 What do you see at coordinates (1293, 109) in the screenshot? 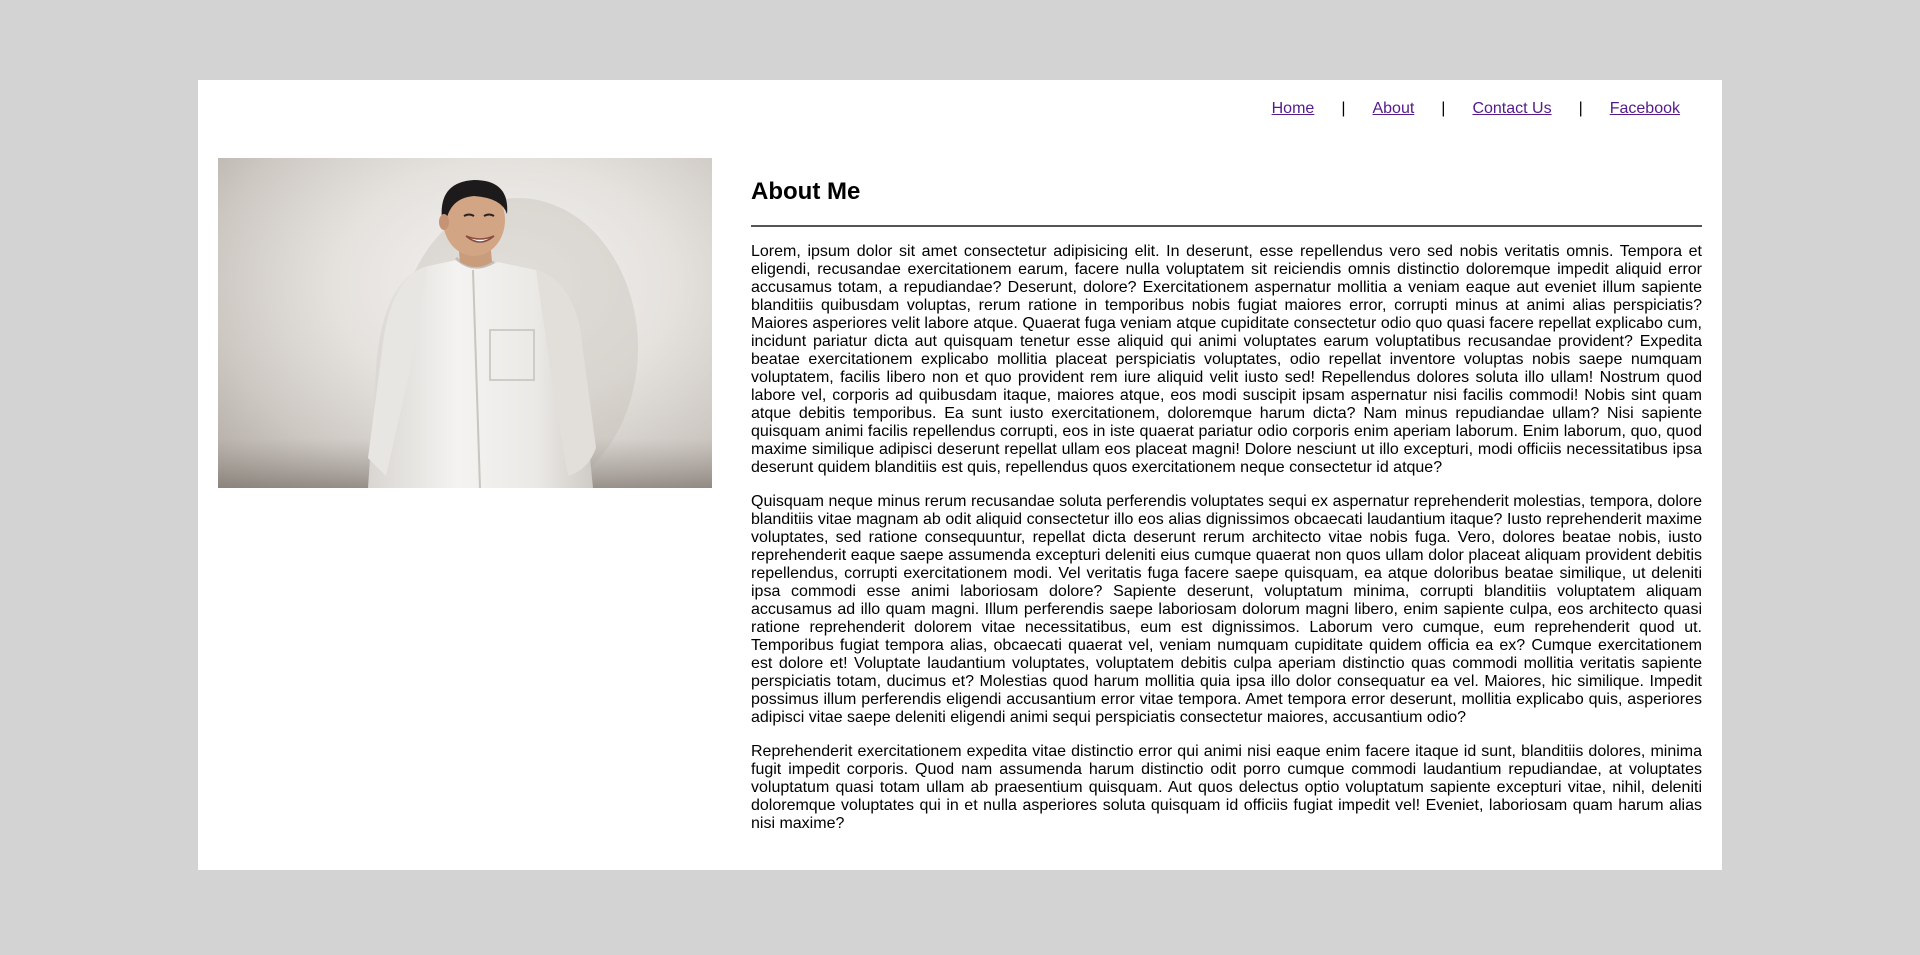
I see `nav-link-home: Home` at bounding box center [1293, 109].